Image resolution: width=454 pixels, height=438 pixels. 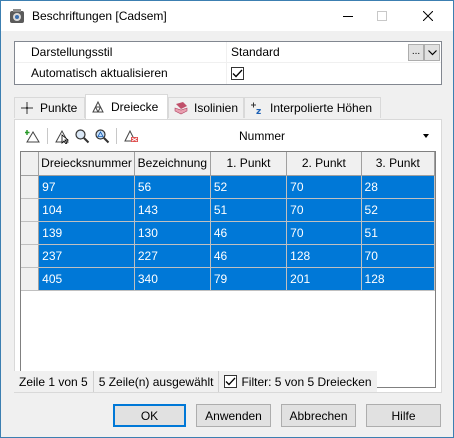 I want to click on tab-interpolierte-hoehen: z Interpolierte Höhen, so click(x=312, y=107).